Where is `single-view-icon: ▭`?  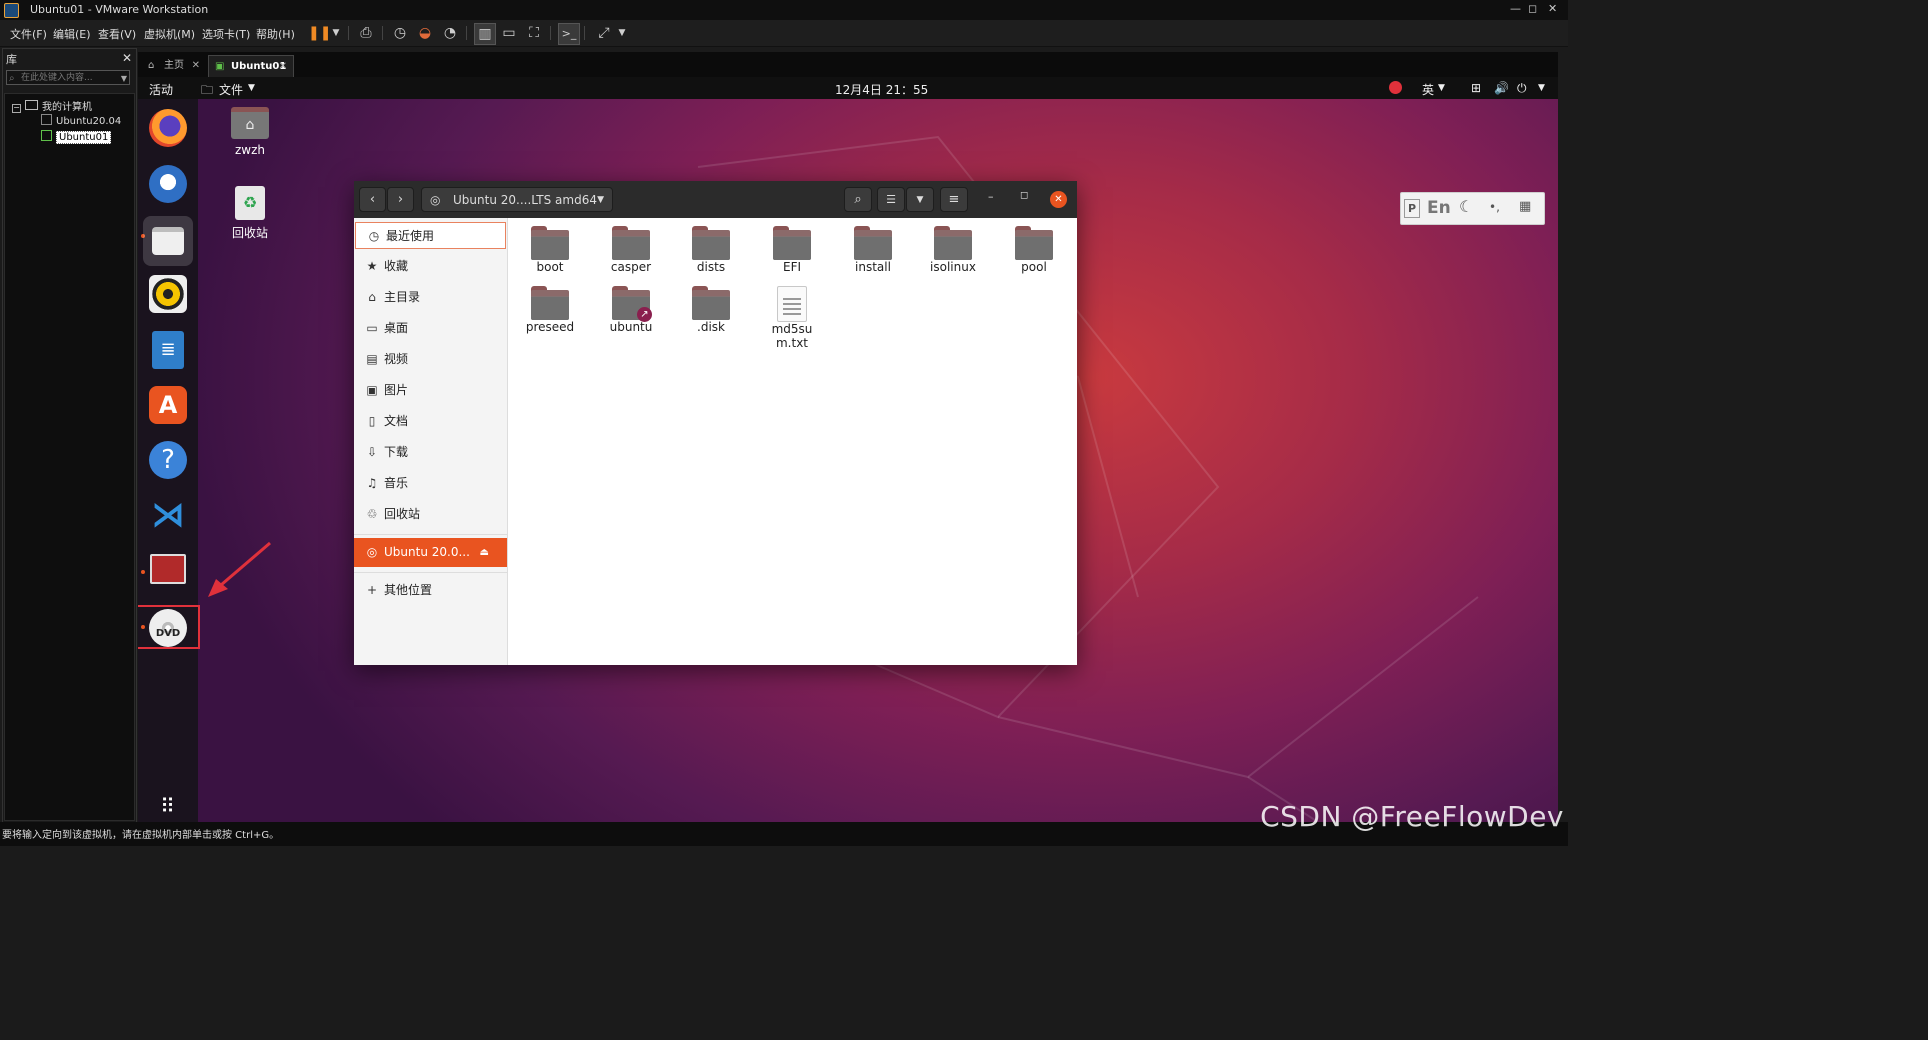 single-view-icon: ▭ is located at coordinates (509, 33).